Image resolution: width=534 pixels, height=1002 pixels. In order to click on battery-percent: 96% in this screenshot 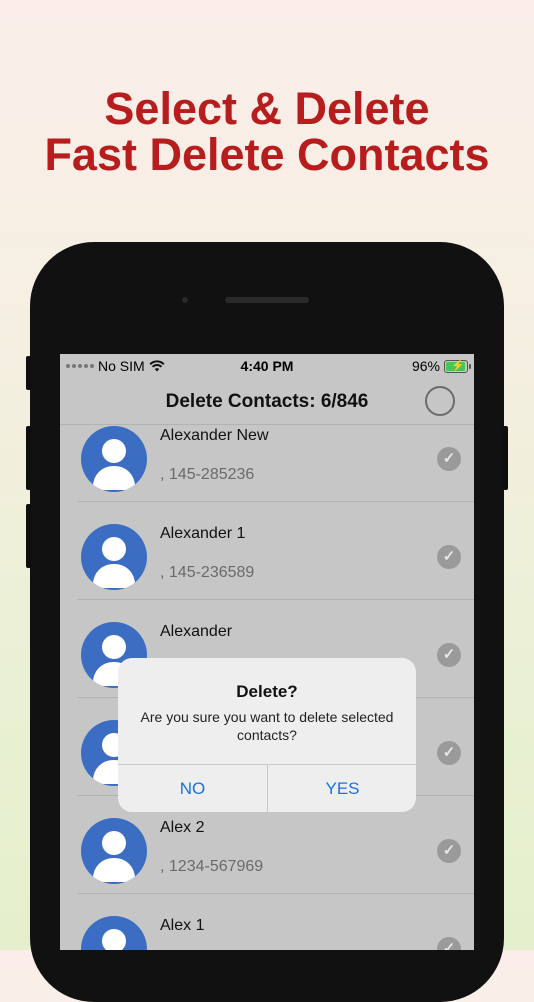, I will do `click(425, 366)`.